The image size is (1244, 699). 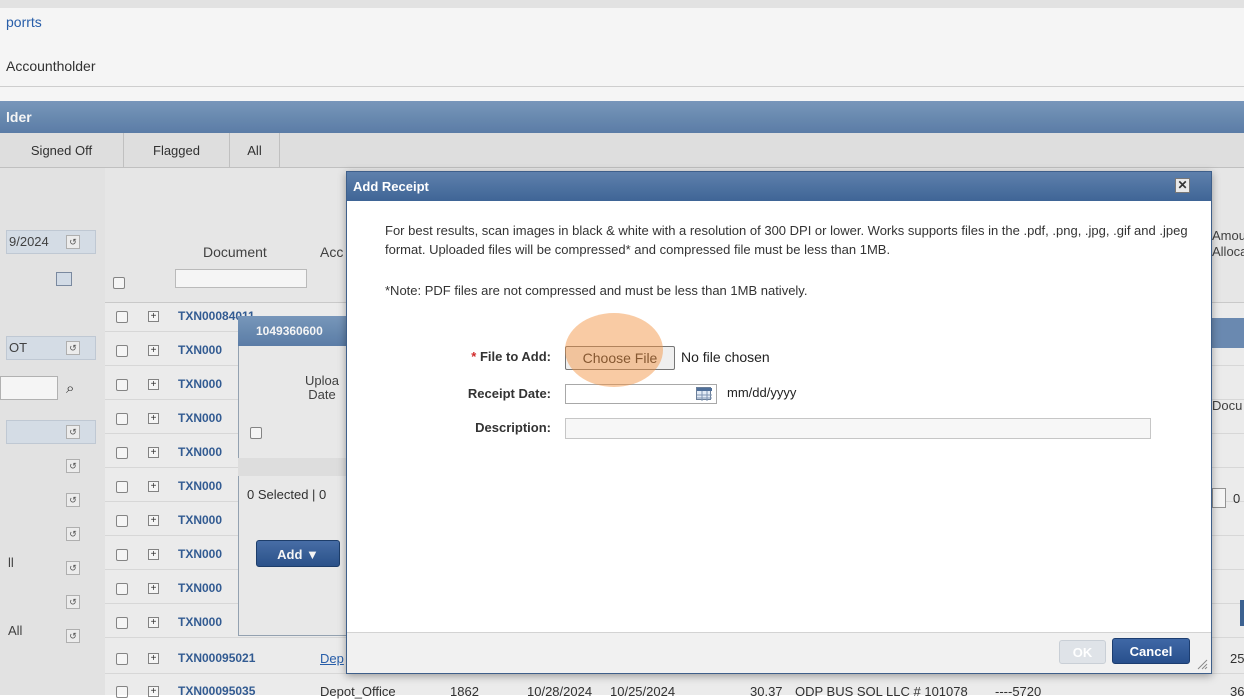 What do you see at coordinates (858, 428) in the screenshot?
I see `description-input` at bounding box center [858, 428].